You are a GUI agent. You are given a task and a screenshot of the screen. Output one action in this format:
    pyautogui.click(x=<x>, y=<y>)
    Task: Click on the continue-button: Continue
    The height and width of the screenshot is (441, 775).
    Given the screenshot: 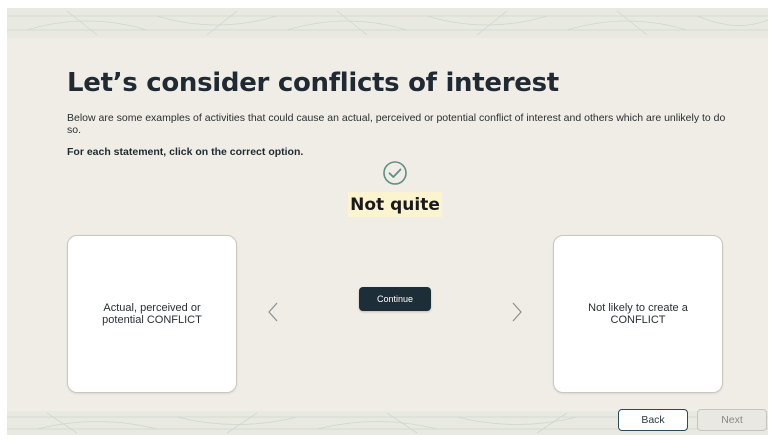 What is the action you would take?
    pyautogui.click(x=395, y=299)
    